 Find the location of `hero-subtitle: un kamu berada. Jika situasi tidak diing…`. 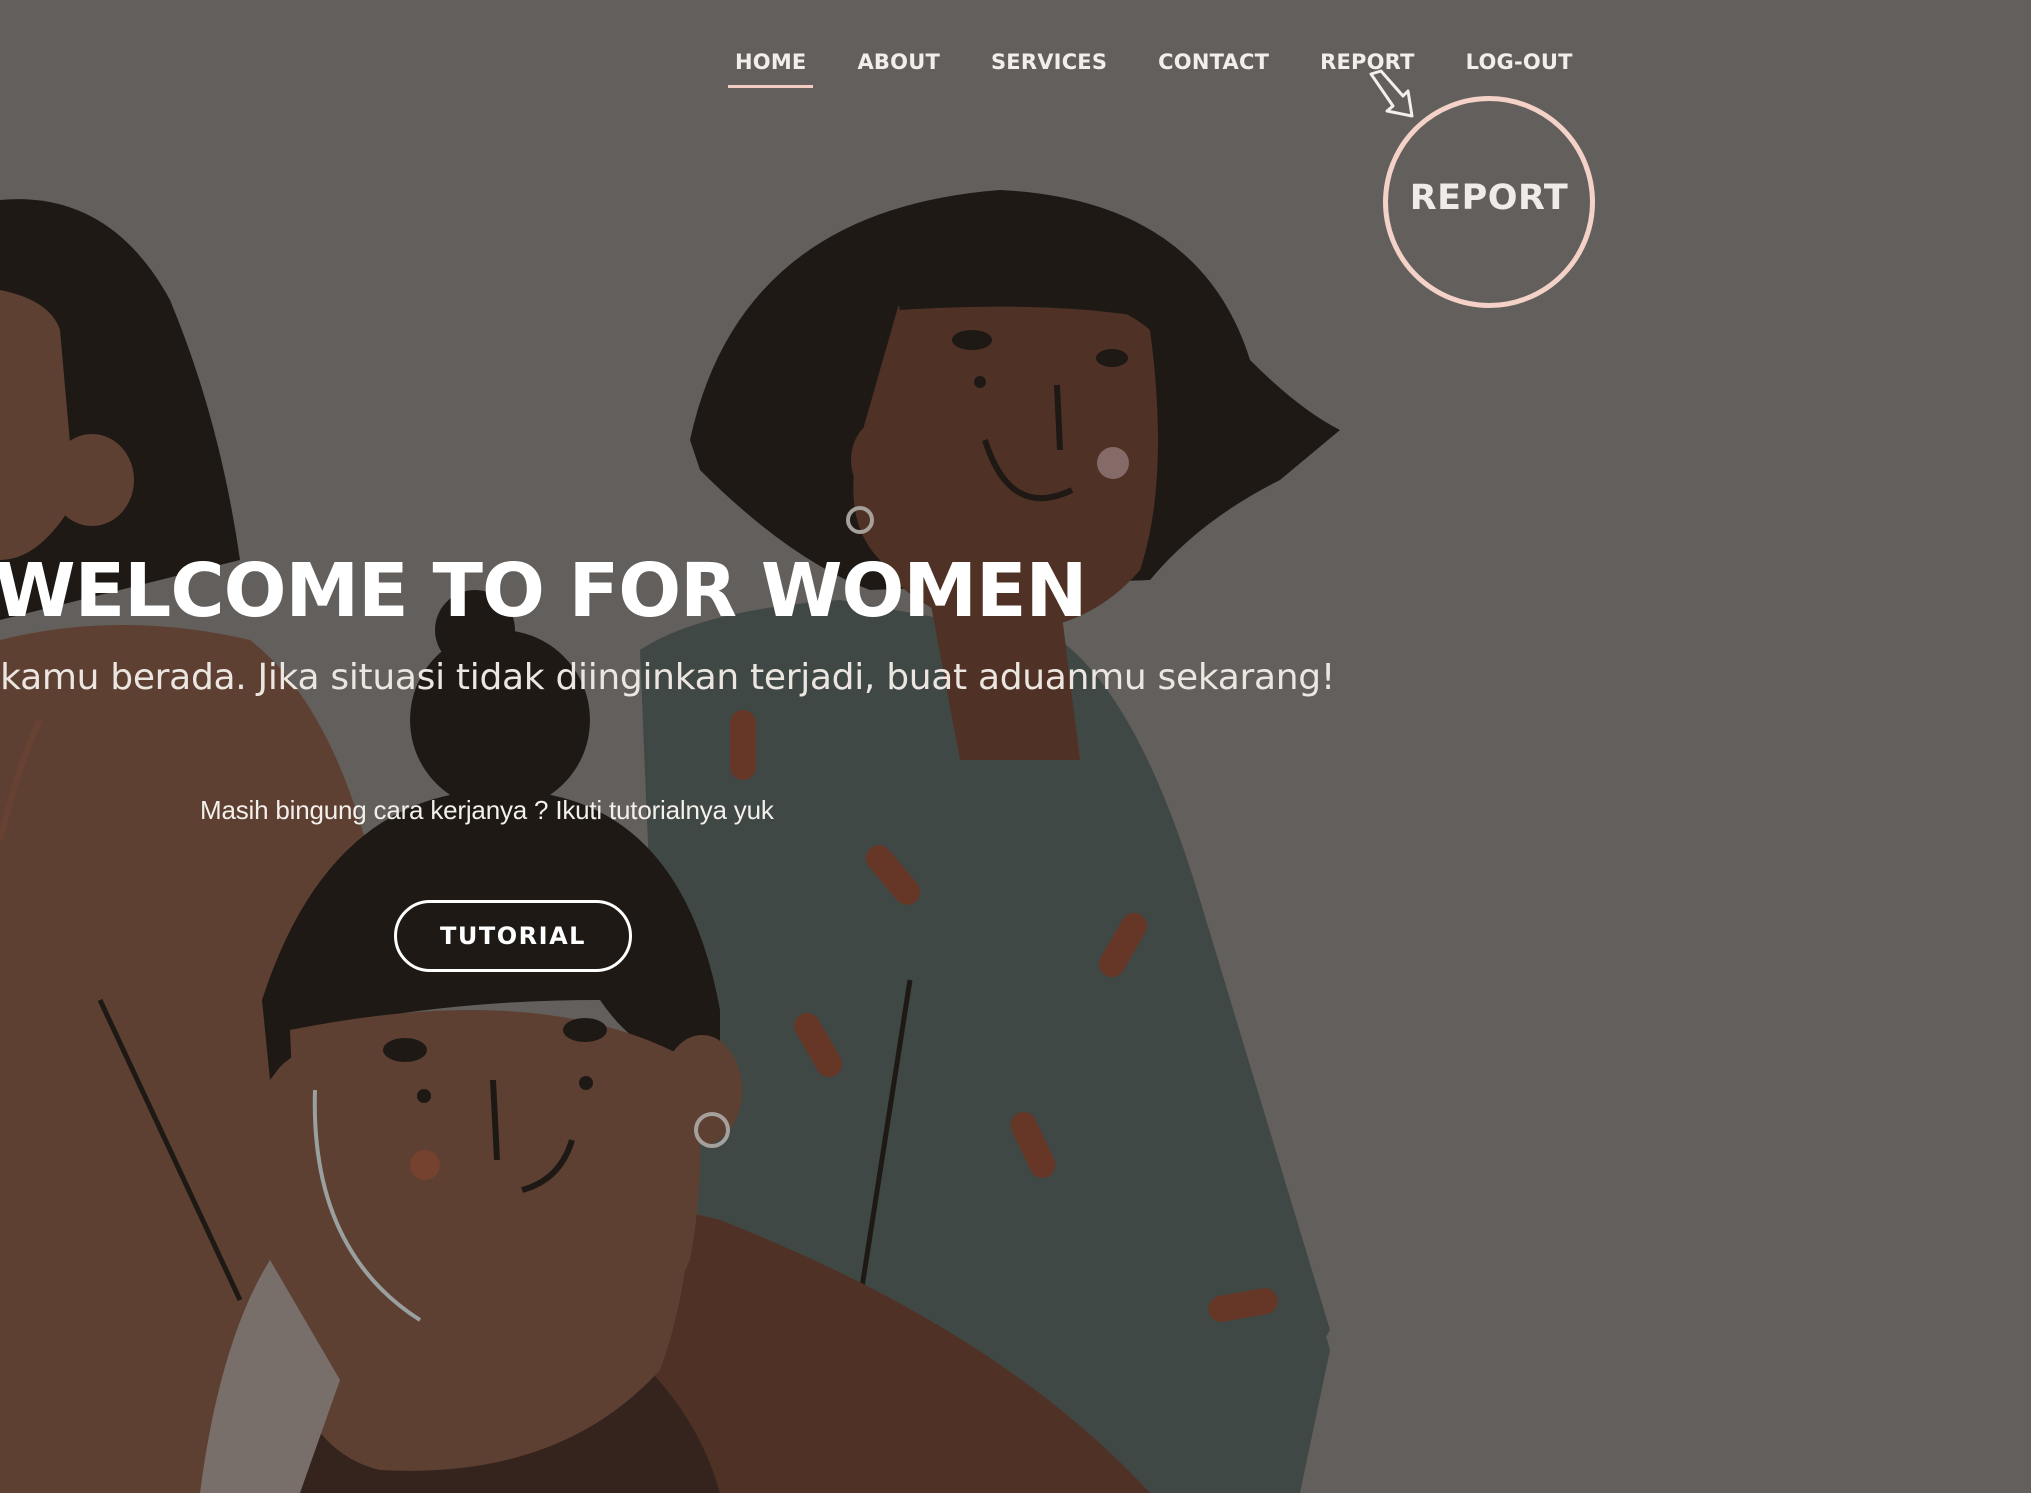

hero-subtitle: un kamu berada. Jika situasi tidak diing… is located at coordinates (667, 677).